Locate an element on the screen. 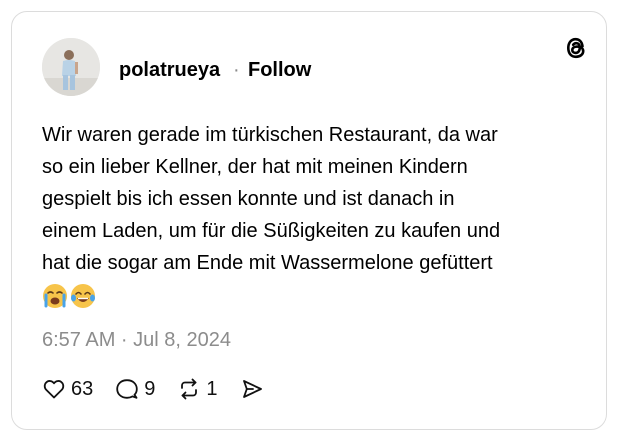  avatar is located at coordinates (71, 67).